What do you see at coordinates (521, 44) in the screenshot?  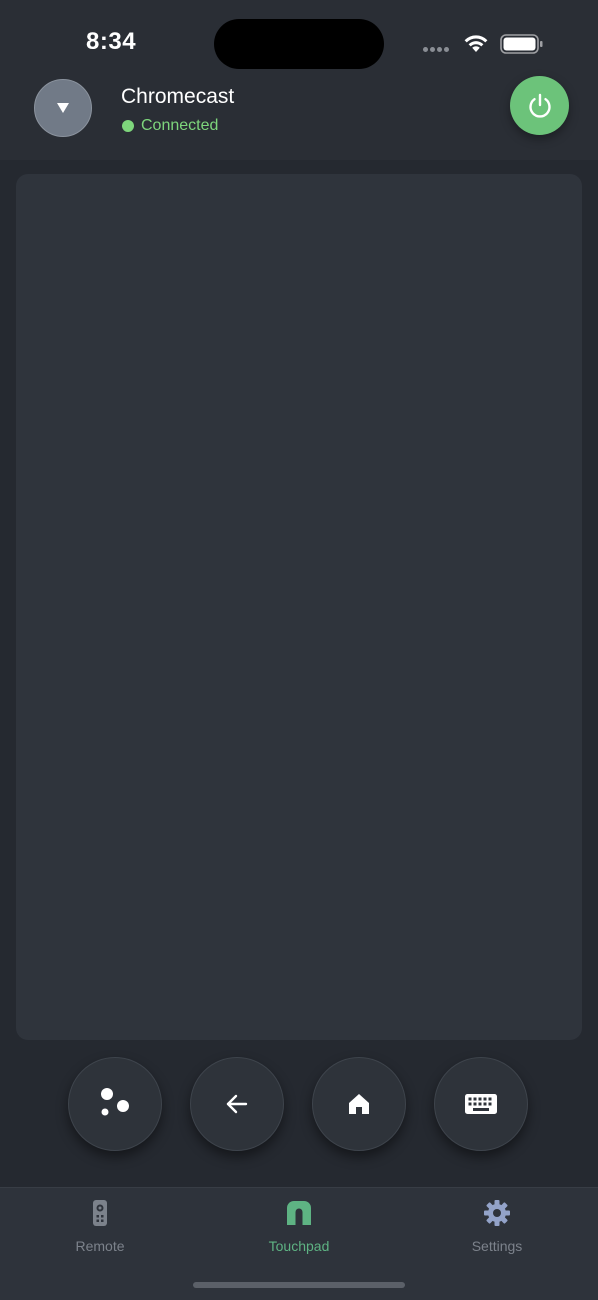 I see `battery-icon` at bounding box center [521, 44].